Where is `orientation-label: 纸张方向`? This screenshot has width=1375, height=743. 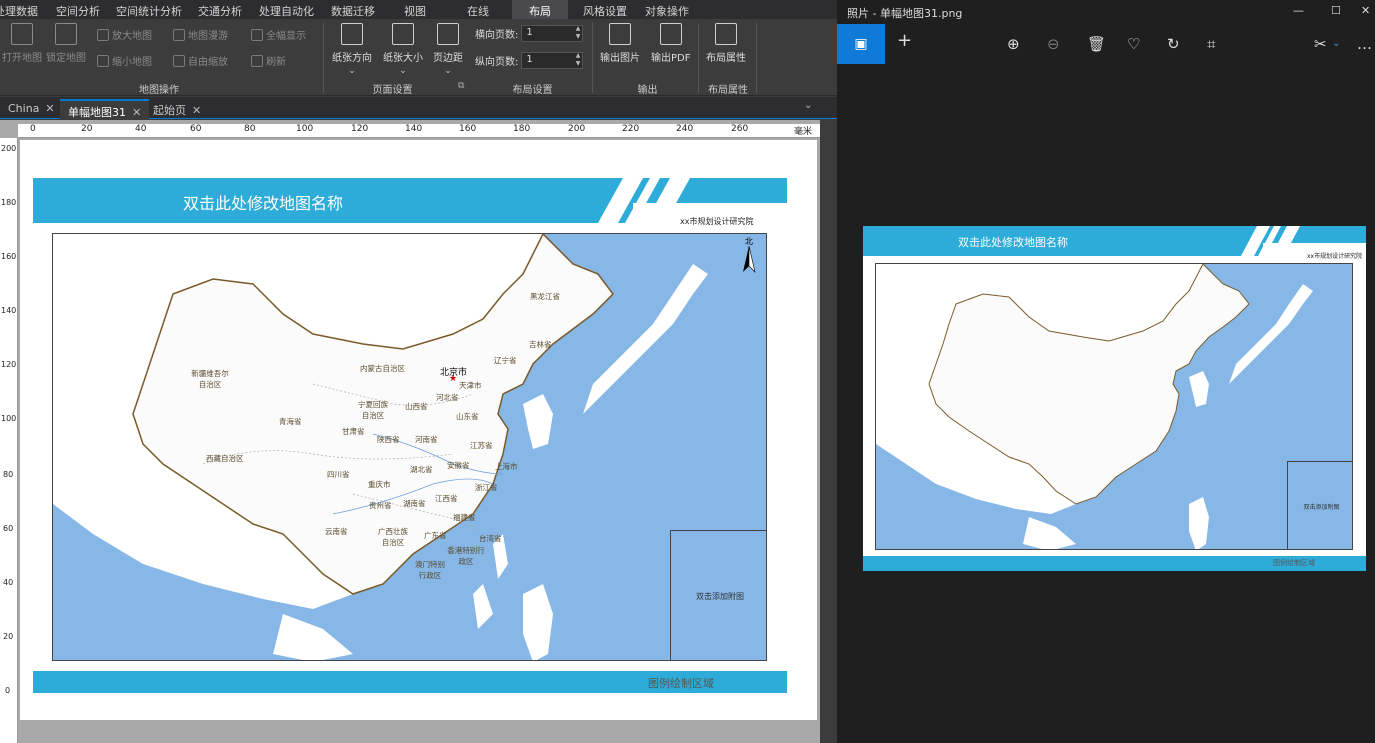 orientation-label: 纸张方向 is located at coordinates (352, 58).